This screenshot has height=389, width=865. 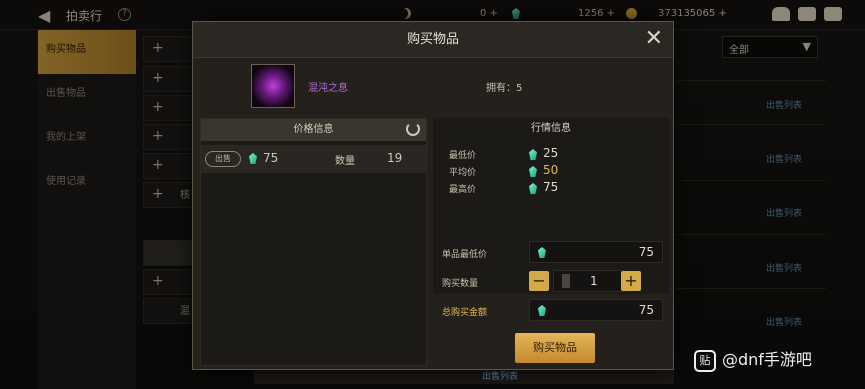 What do you see at coordinates (223, 159) in the screenshot?
I see `sell-tag: 出售` at bounding box center [223, 159].